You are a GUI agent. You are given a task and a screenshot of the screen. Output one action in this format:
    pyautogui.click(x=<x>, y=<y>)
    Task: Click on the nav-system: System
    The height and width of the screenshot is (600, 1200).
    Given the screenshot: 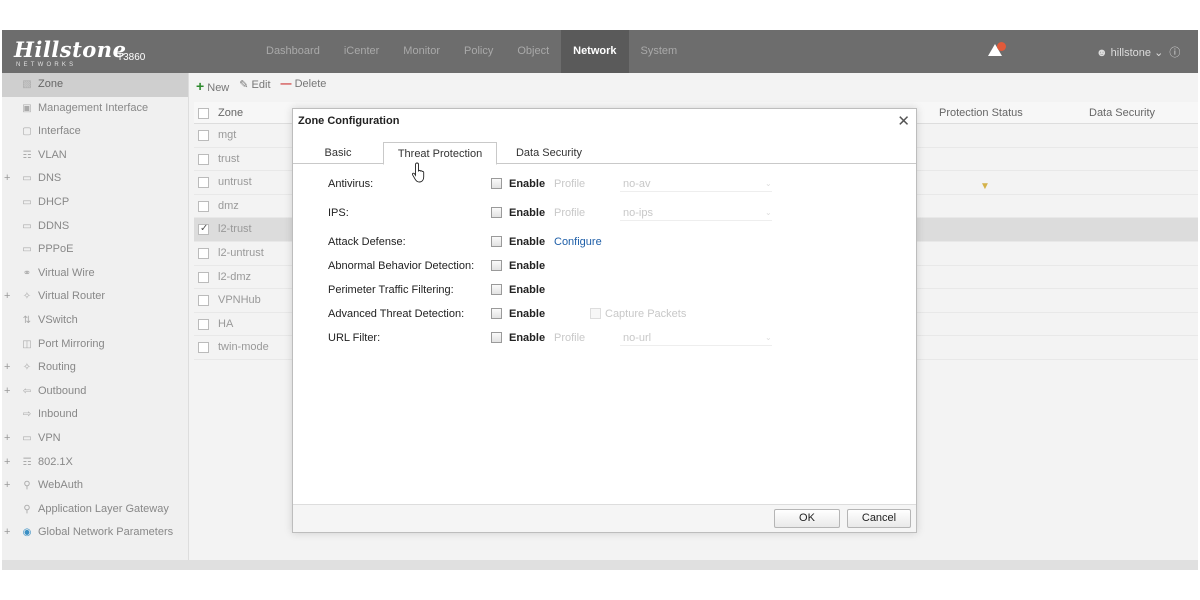 What is the action you would take?
    pyautogui.click(x=659, y=51)
    